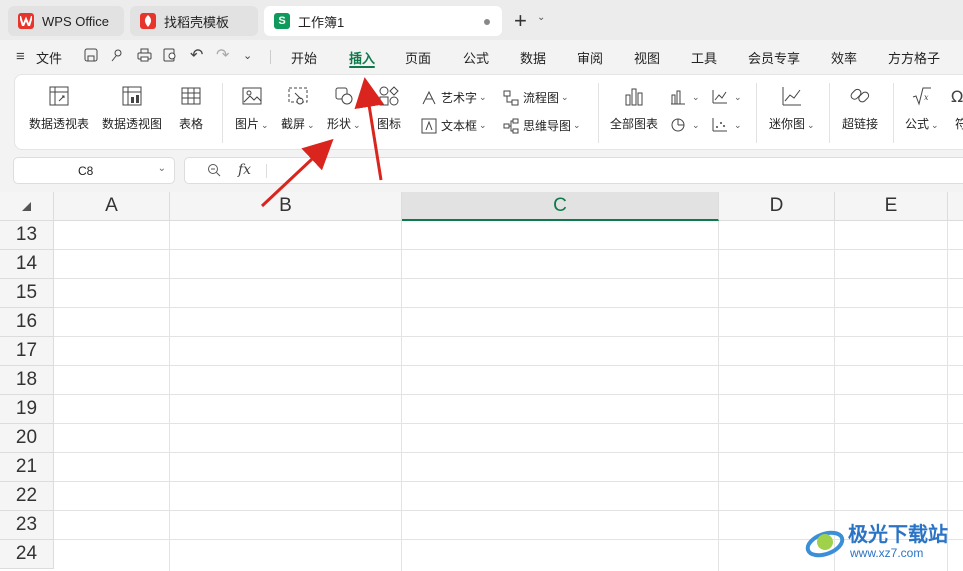 The image size is (963, 571). What do you see at coordinates (898, 535) in the screenshot?
I see `watermark-title: 极光下载站` at bounding box center [898, 535].